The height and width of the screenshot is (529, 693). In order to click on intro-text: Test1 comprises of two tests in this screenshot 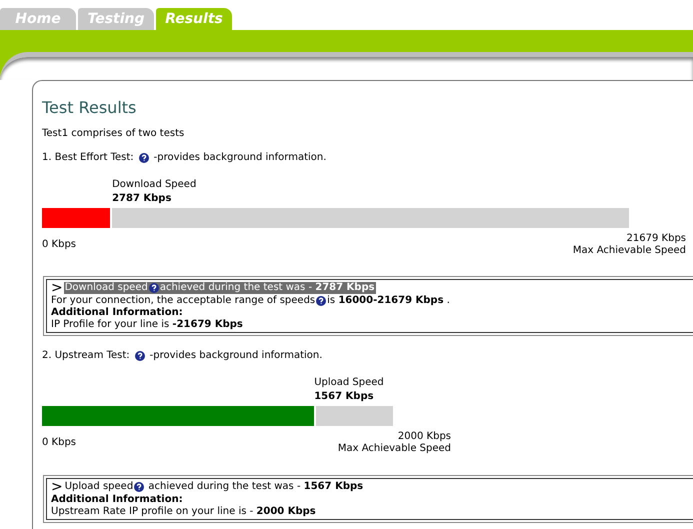, I will do `click(114, 134)`.